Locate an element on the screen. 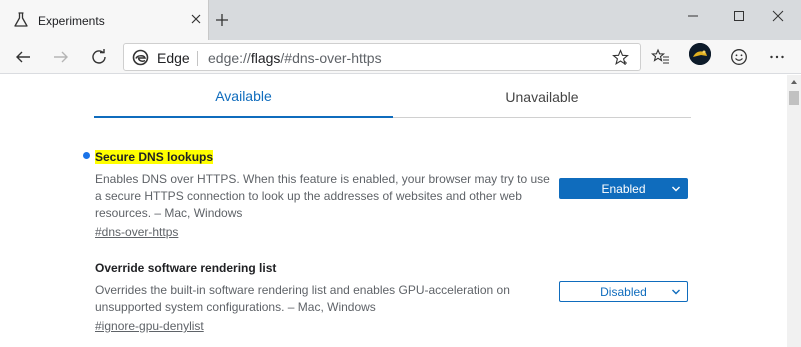 This screenshot has height=347, width=801. browser-tab-experiments: Experiments is located at coordinates (104, 20).